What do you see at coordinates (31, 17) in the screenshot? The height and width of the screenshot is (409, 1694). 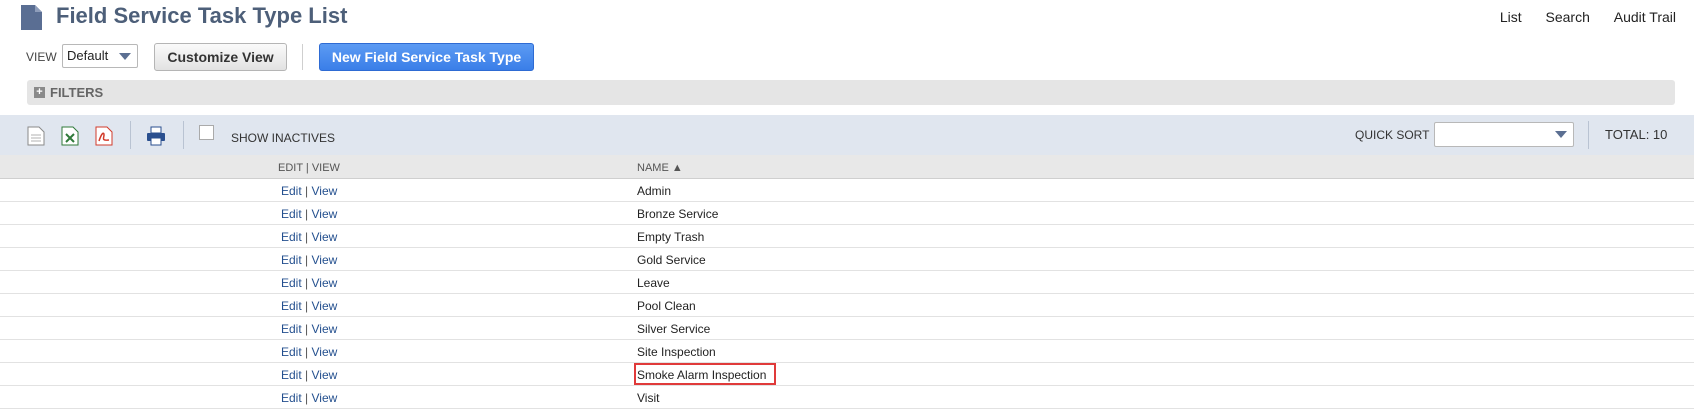 I see `document-icon` at bounding box center [31, 17].